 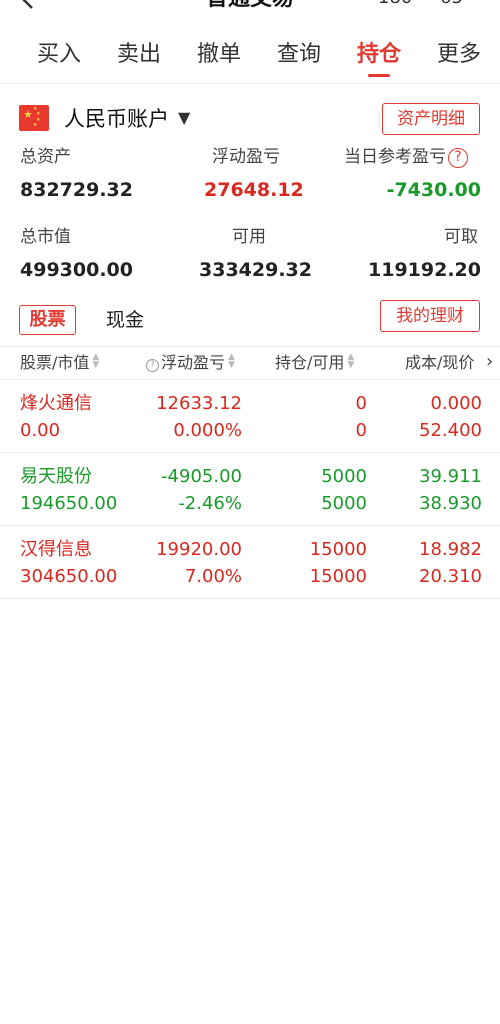 I want to click on stock-available: 15000, so click(x=338, y=576).